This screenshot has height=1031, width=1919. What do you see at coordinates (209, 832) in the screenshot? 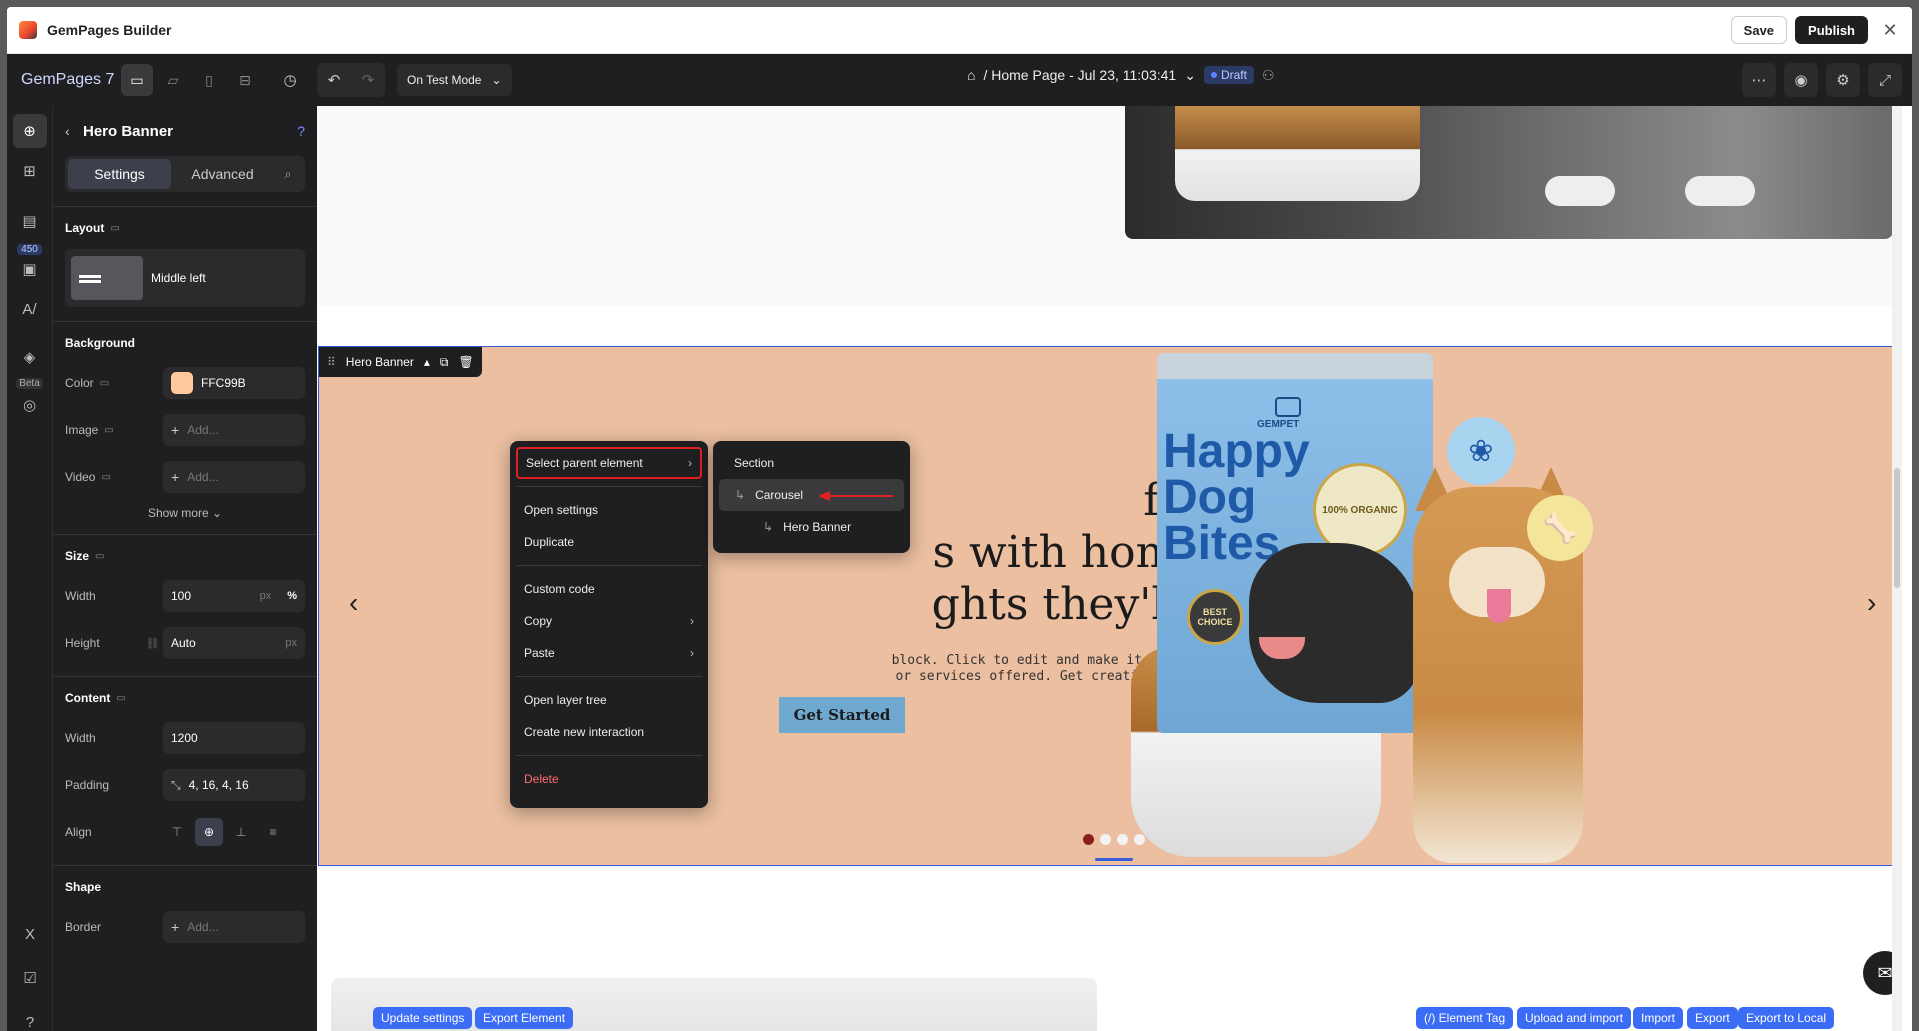
I see `align-middle-icon: ⊕` at bounding box center [209, 832].